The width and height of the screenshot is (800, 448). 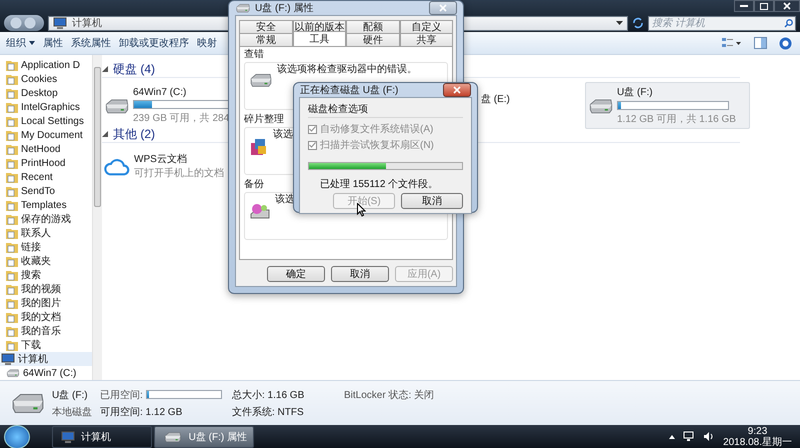 What do you see at coordinates (495, 99) in the screenshot?
I see `drive-name: 盘 (E:)` at bounding box center [495, 99].